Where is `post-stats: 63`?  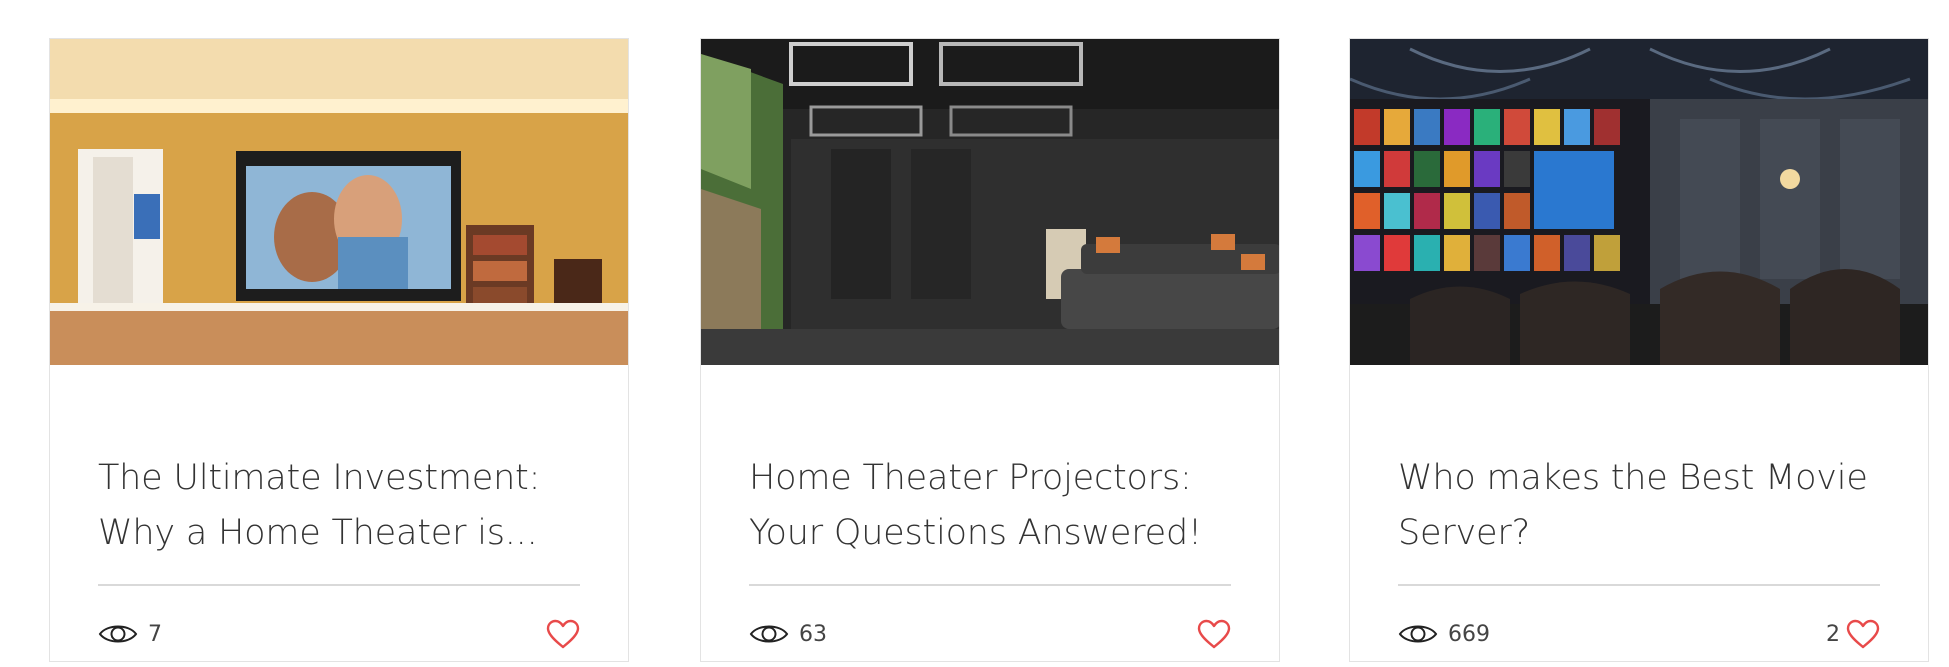 post-stats: 63 is located at coordinates (990, 634).